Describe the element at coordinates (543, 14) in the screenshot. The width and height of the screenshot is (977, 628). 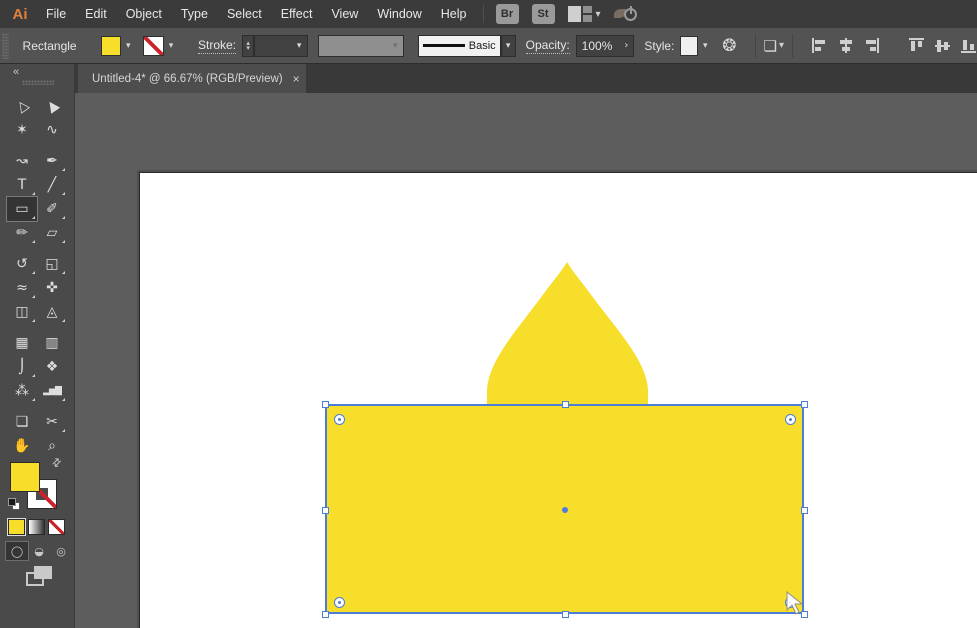
I see `stock-button: St` at that location.